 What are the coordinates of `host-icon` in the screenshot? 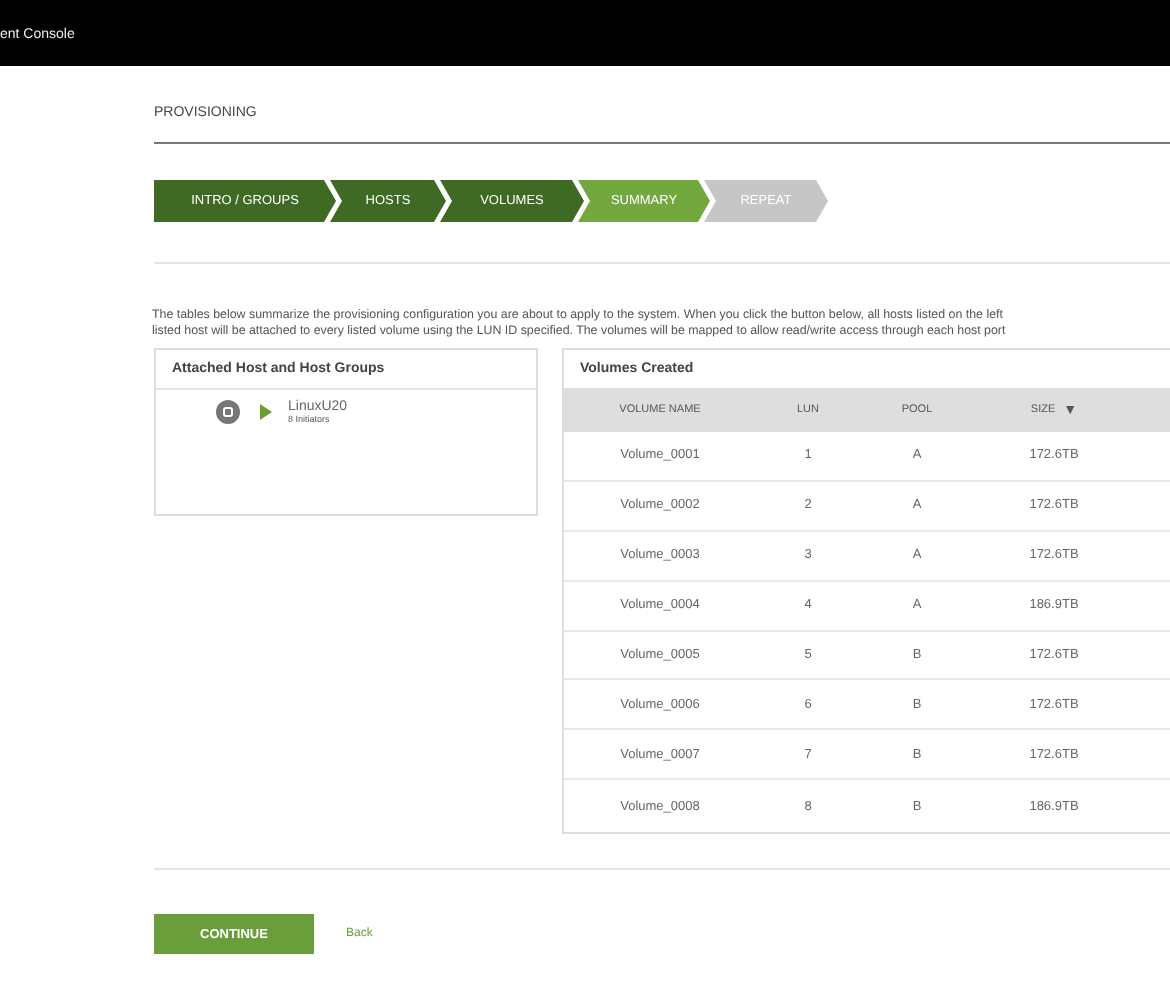 It's located at (228, 412).